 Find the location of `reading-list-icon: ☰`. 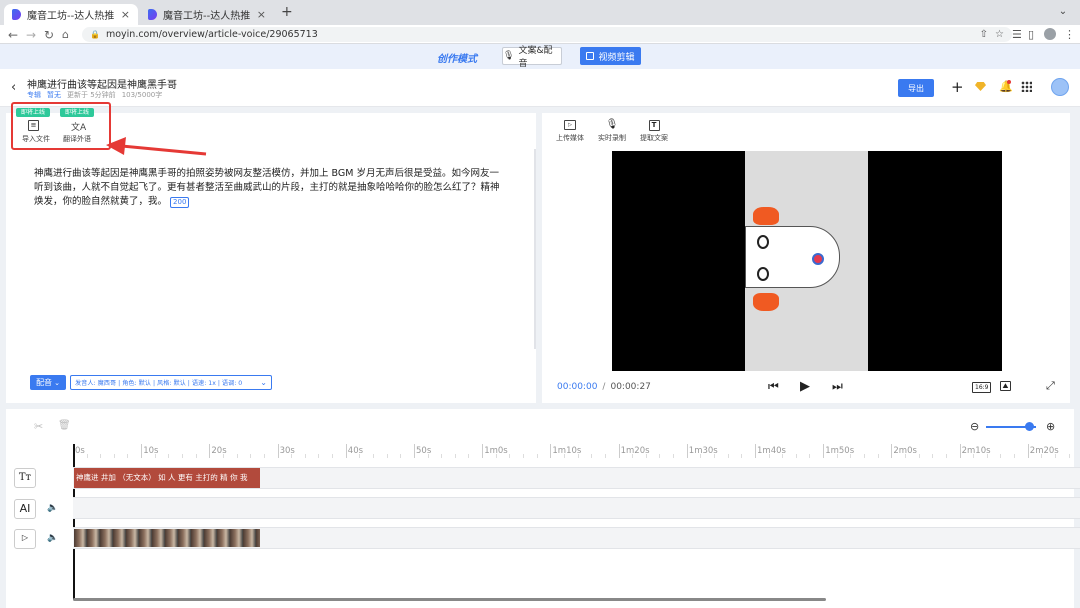

reading-list-icon: ☰ is located at coordinates (1017, 34).